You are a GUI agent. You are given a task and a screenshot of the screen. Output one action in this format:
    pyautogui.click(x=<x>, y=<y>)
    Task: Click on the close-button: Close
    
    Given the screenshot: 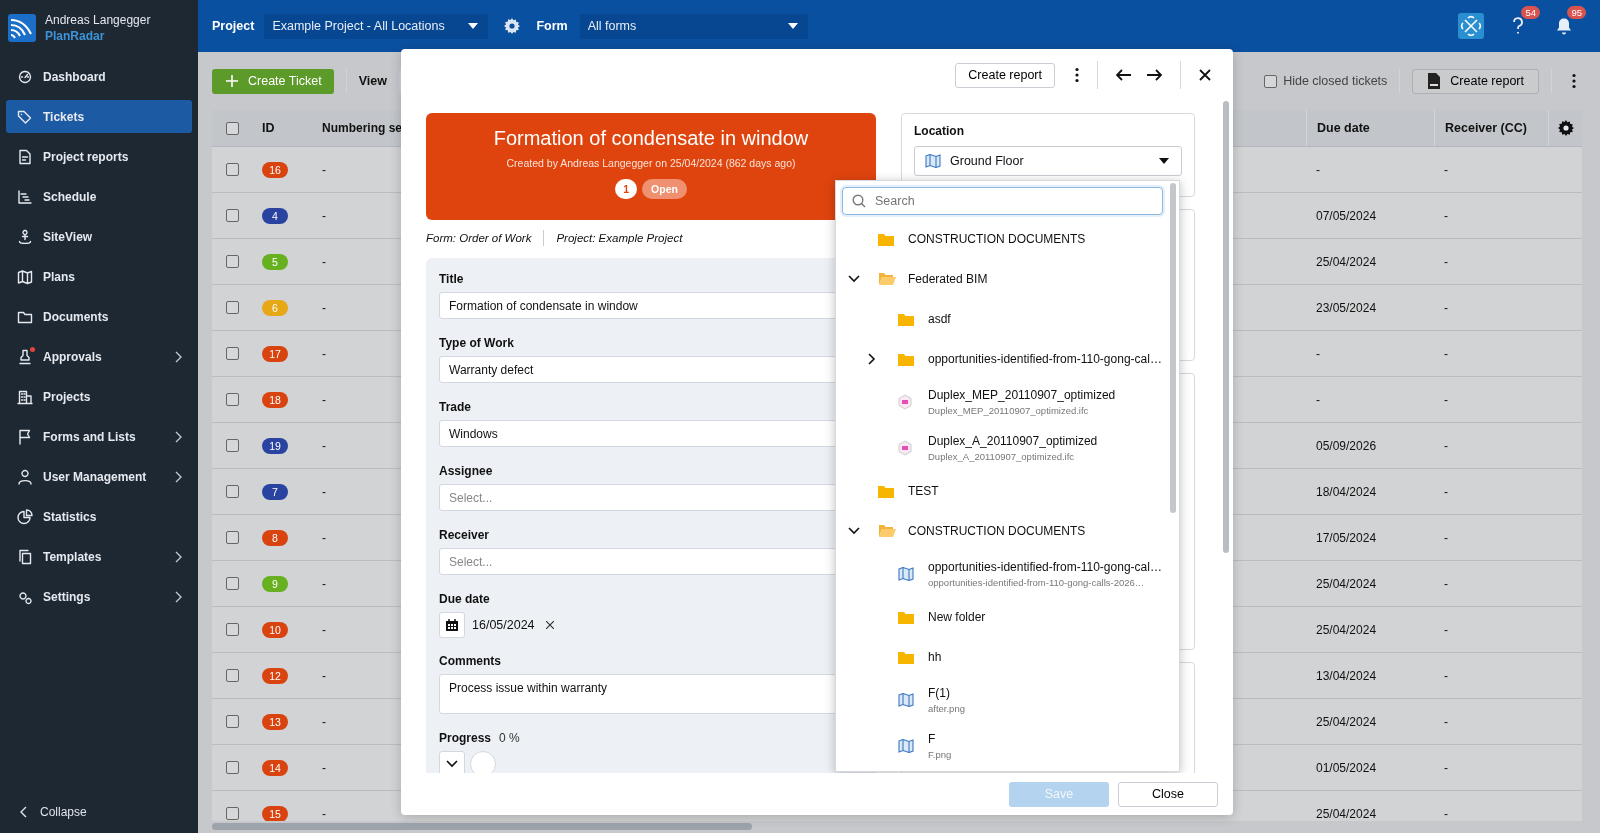 What is the action you would take?
    pyautogui.click(x=1168, y=794)
    